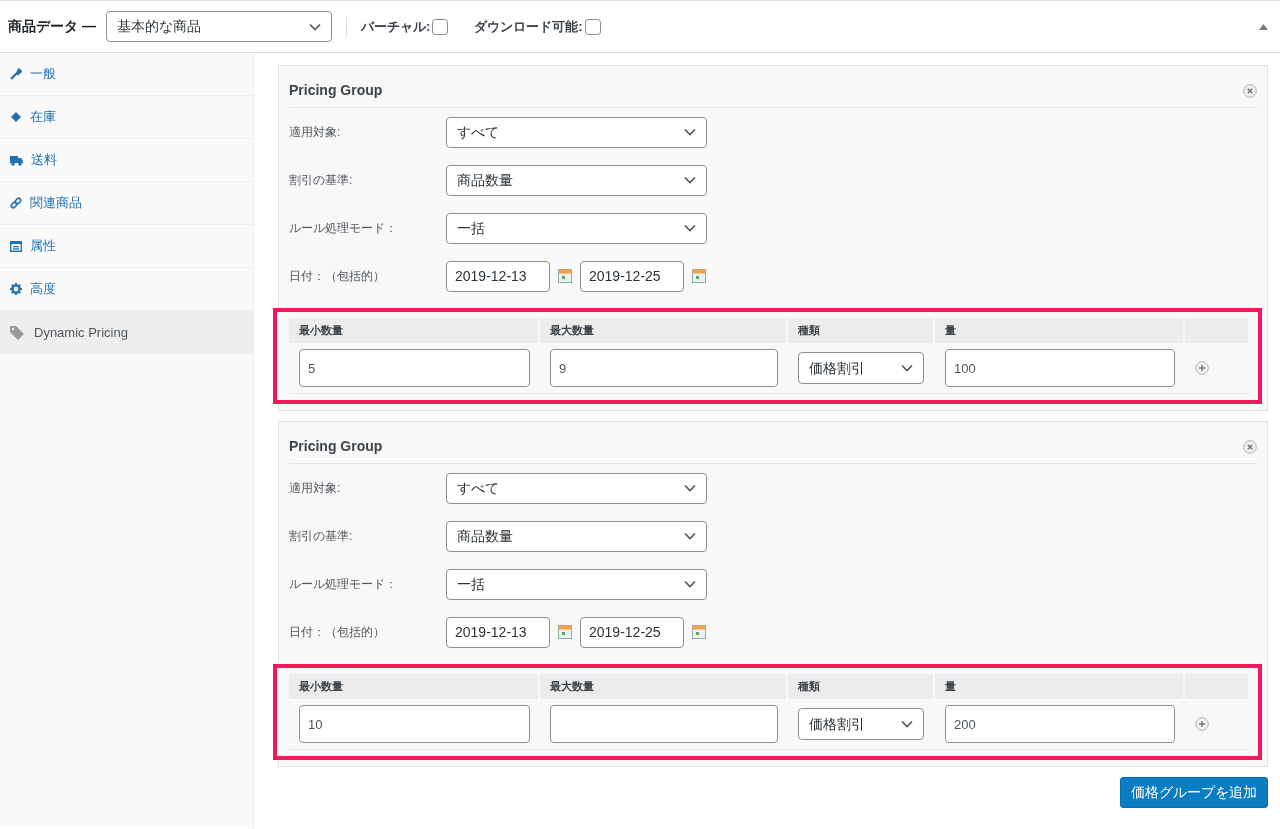 This screenshot has width=1280, height=829. What do you see at coordinates (126, 160) in the screenshot?
I see `sidebar-tab: 送料` at bounding box center [126, 160].